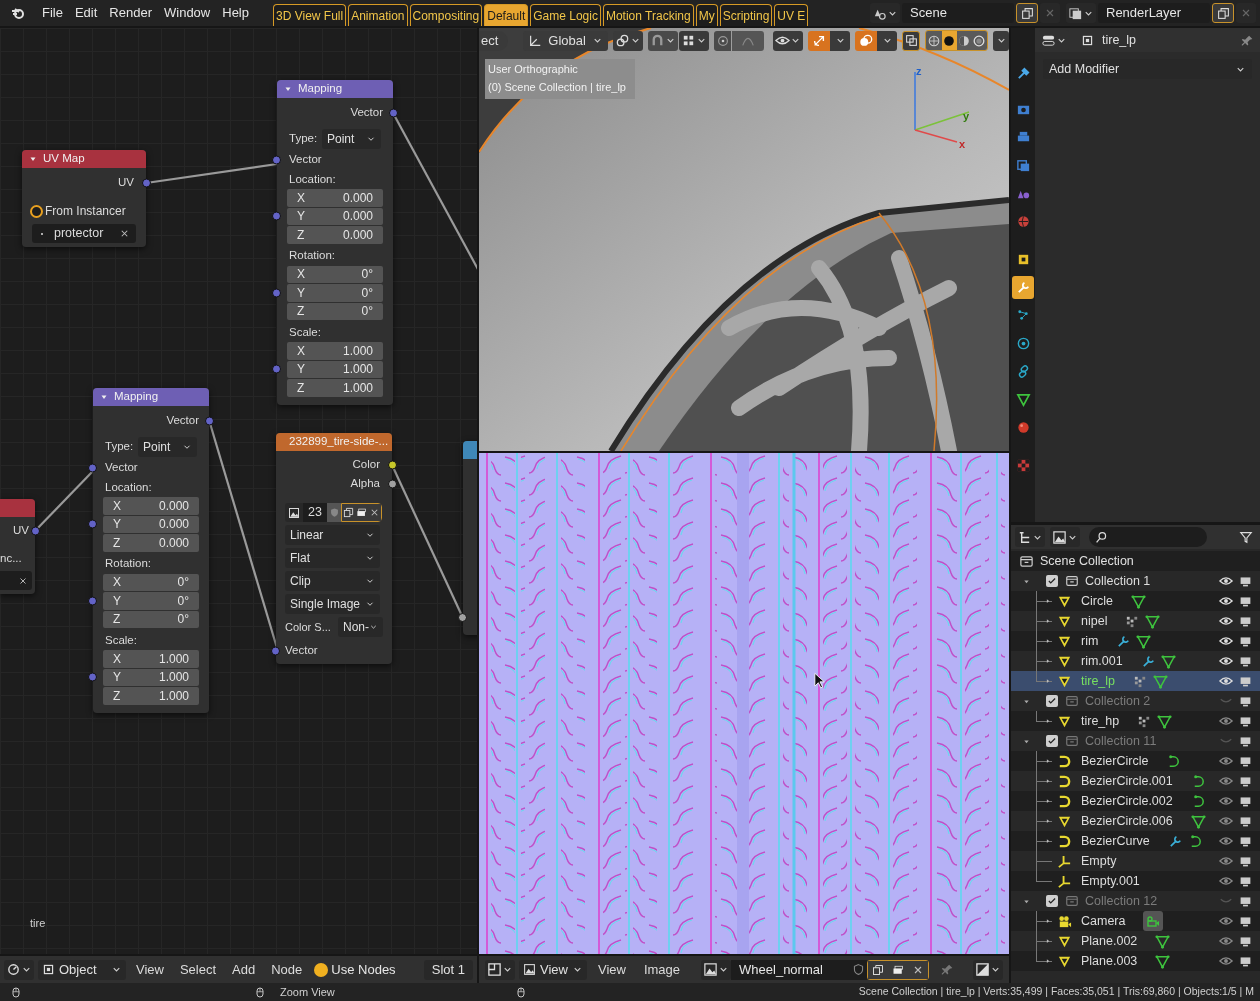 This screenshot has height=1001, width=1260. Describe the element at coordinates (235, 13) in the screenshot. I see `menu-item: Help` at that location.